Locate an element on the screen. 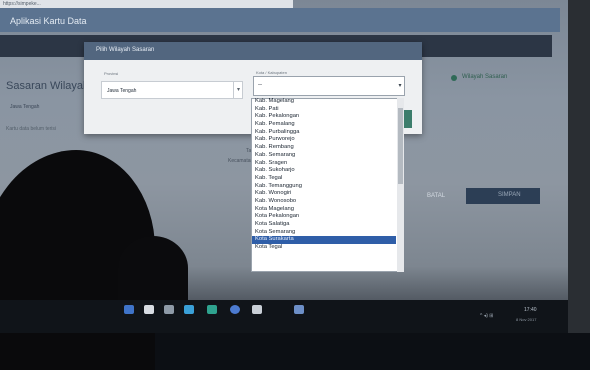 Image resolution: width=590 pixels, height=370 pixels. dropdown-option: Kota Salatiga is located at coordinates (324, 225).